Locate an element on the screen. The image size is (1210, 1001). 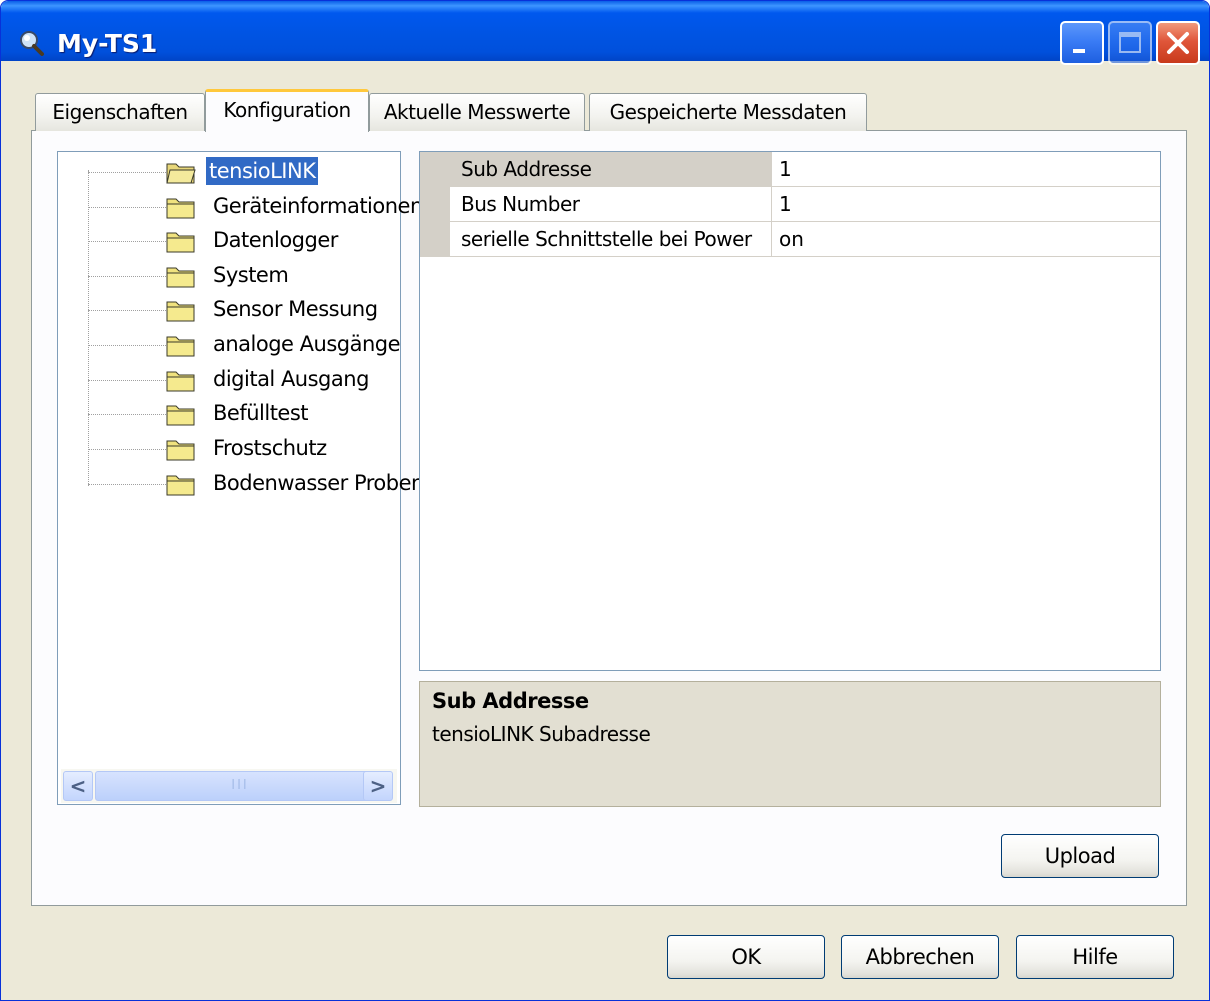
cancel-button: Abbrechen is located at coordinates (920, 957).